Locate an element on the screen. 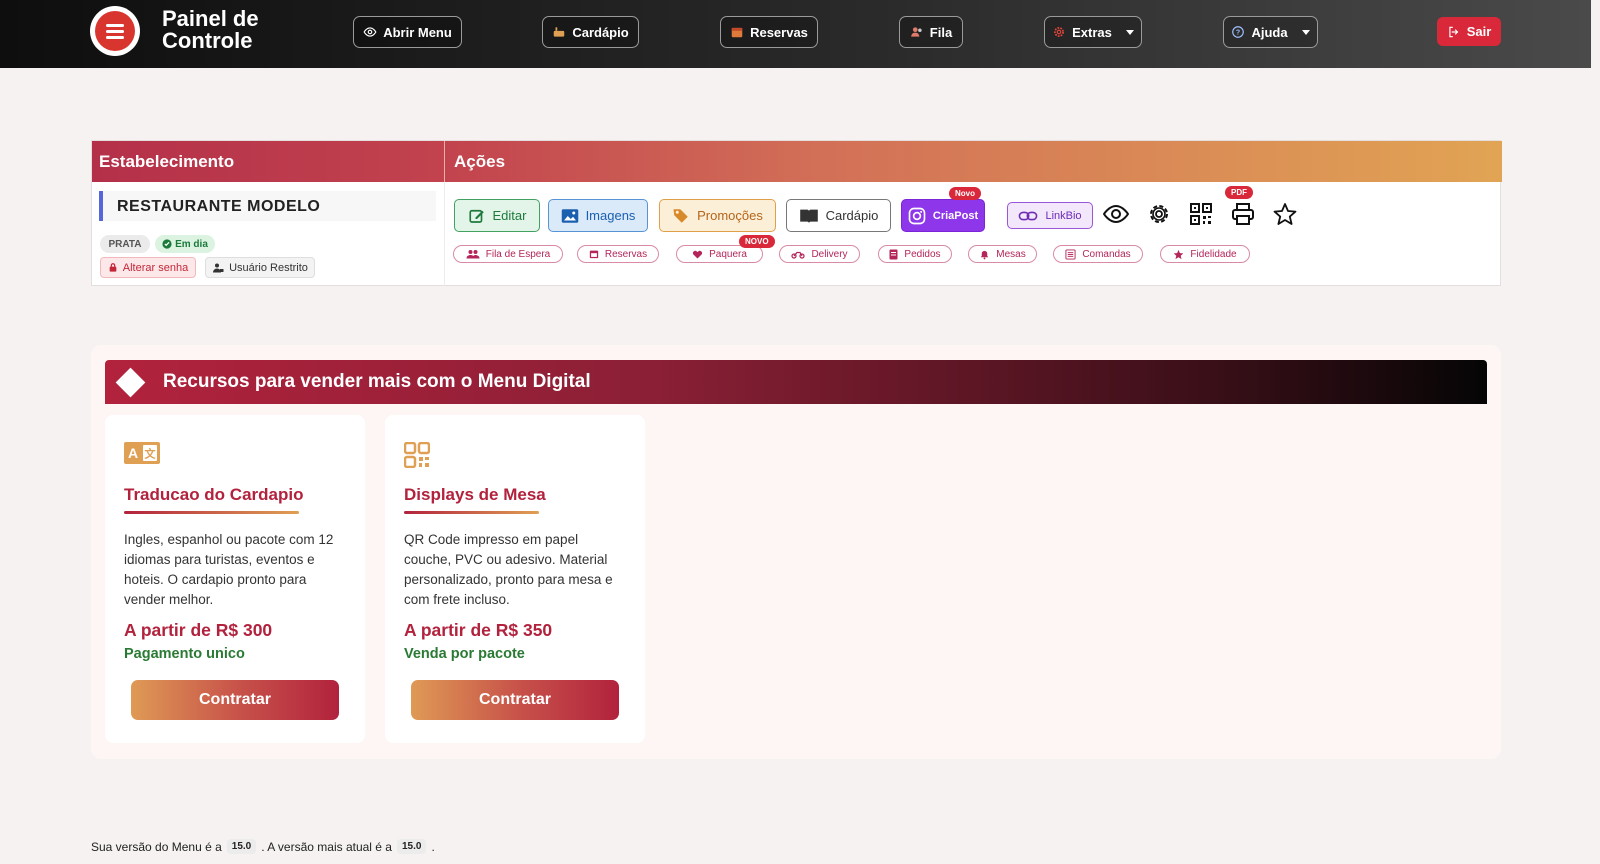 The width and height of the screenshot is (1600, 864). logo-icon is located at coordinates (115, 31).